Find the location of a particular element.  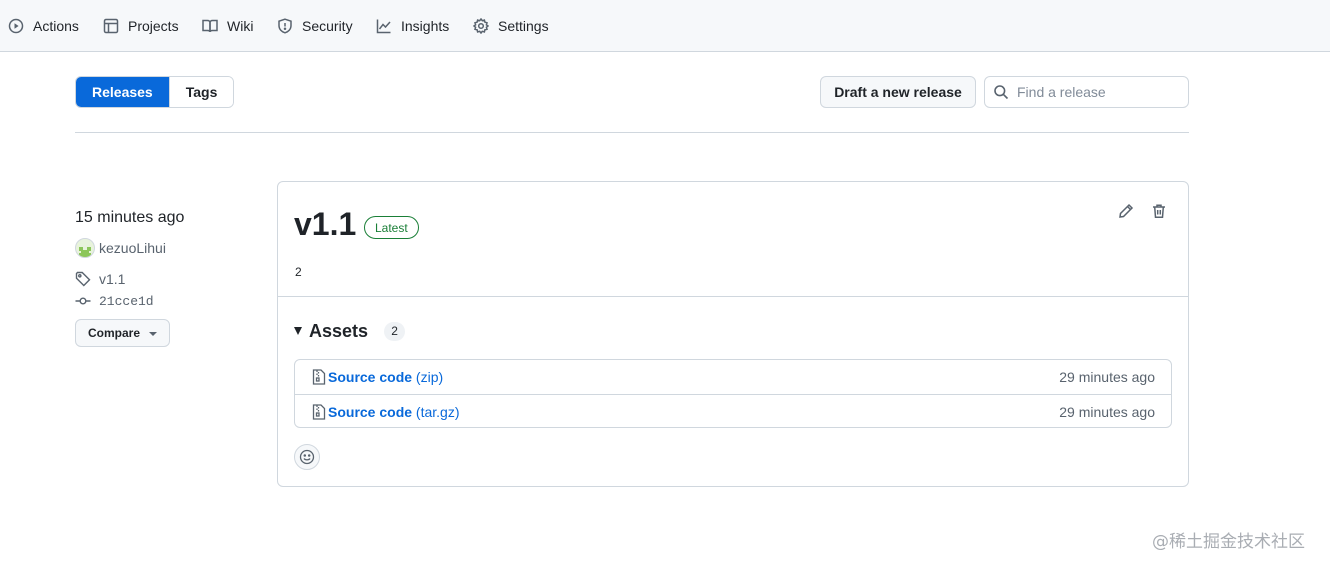

release-author: kezuoLihui is located at coordinates (120, 248).